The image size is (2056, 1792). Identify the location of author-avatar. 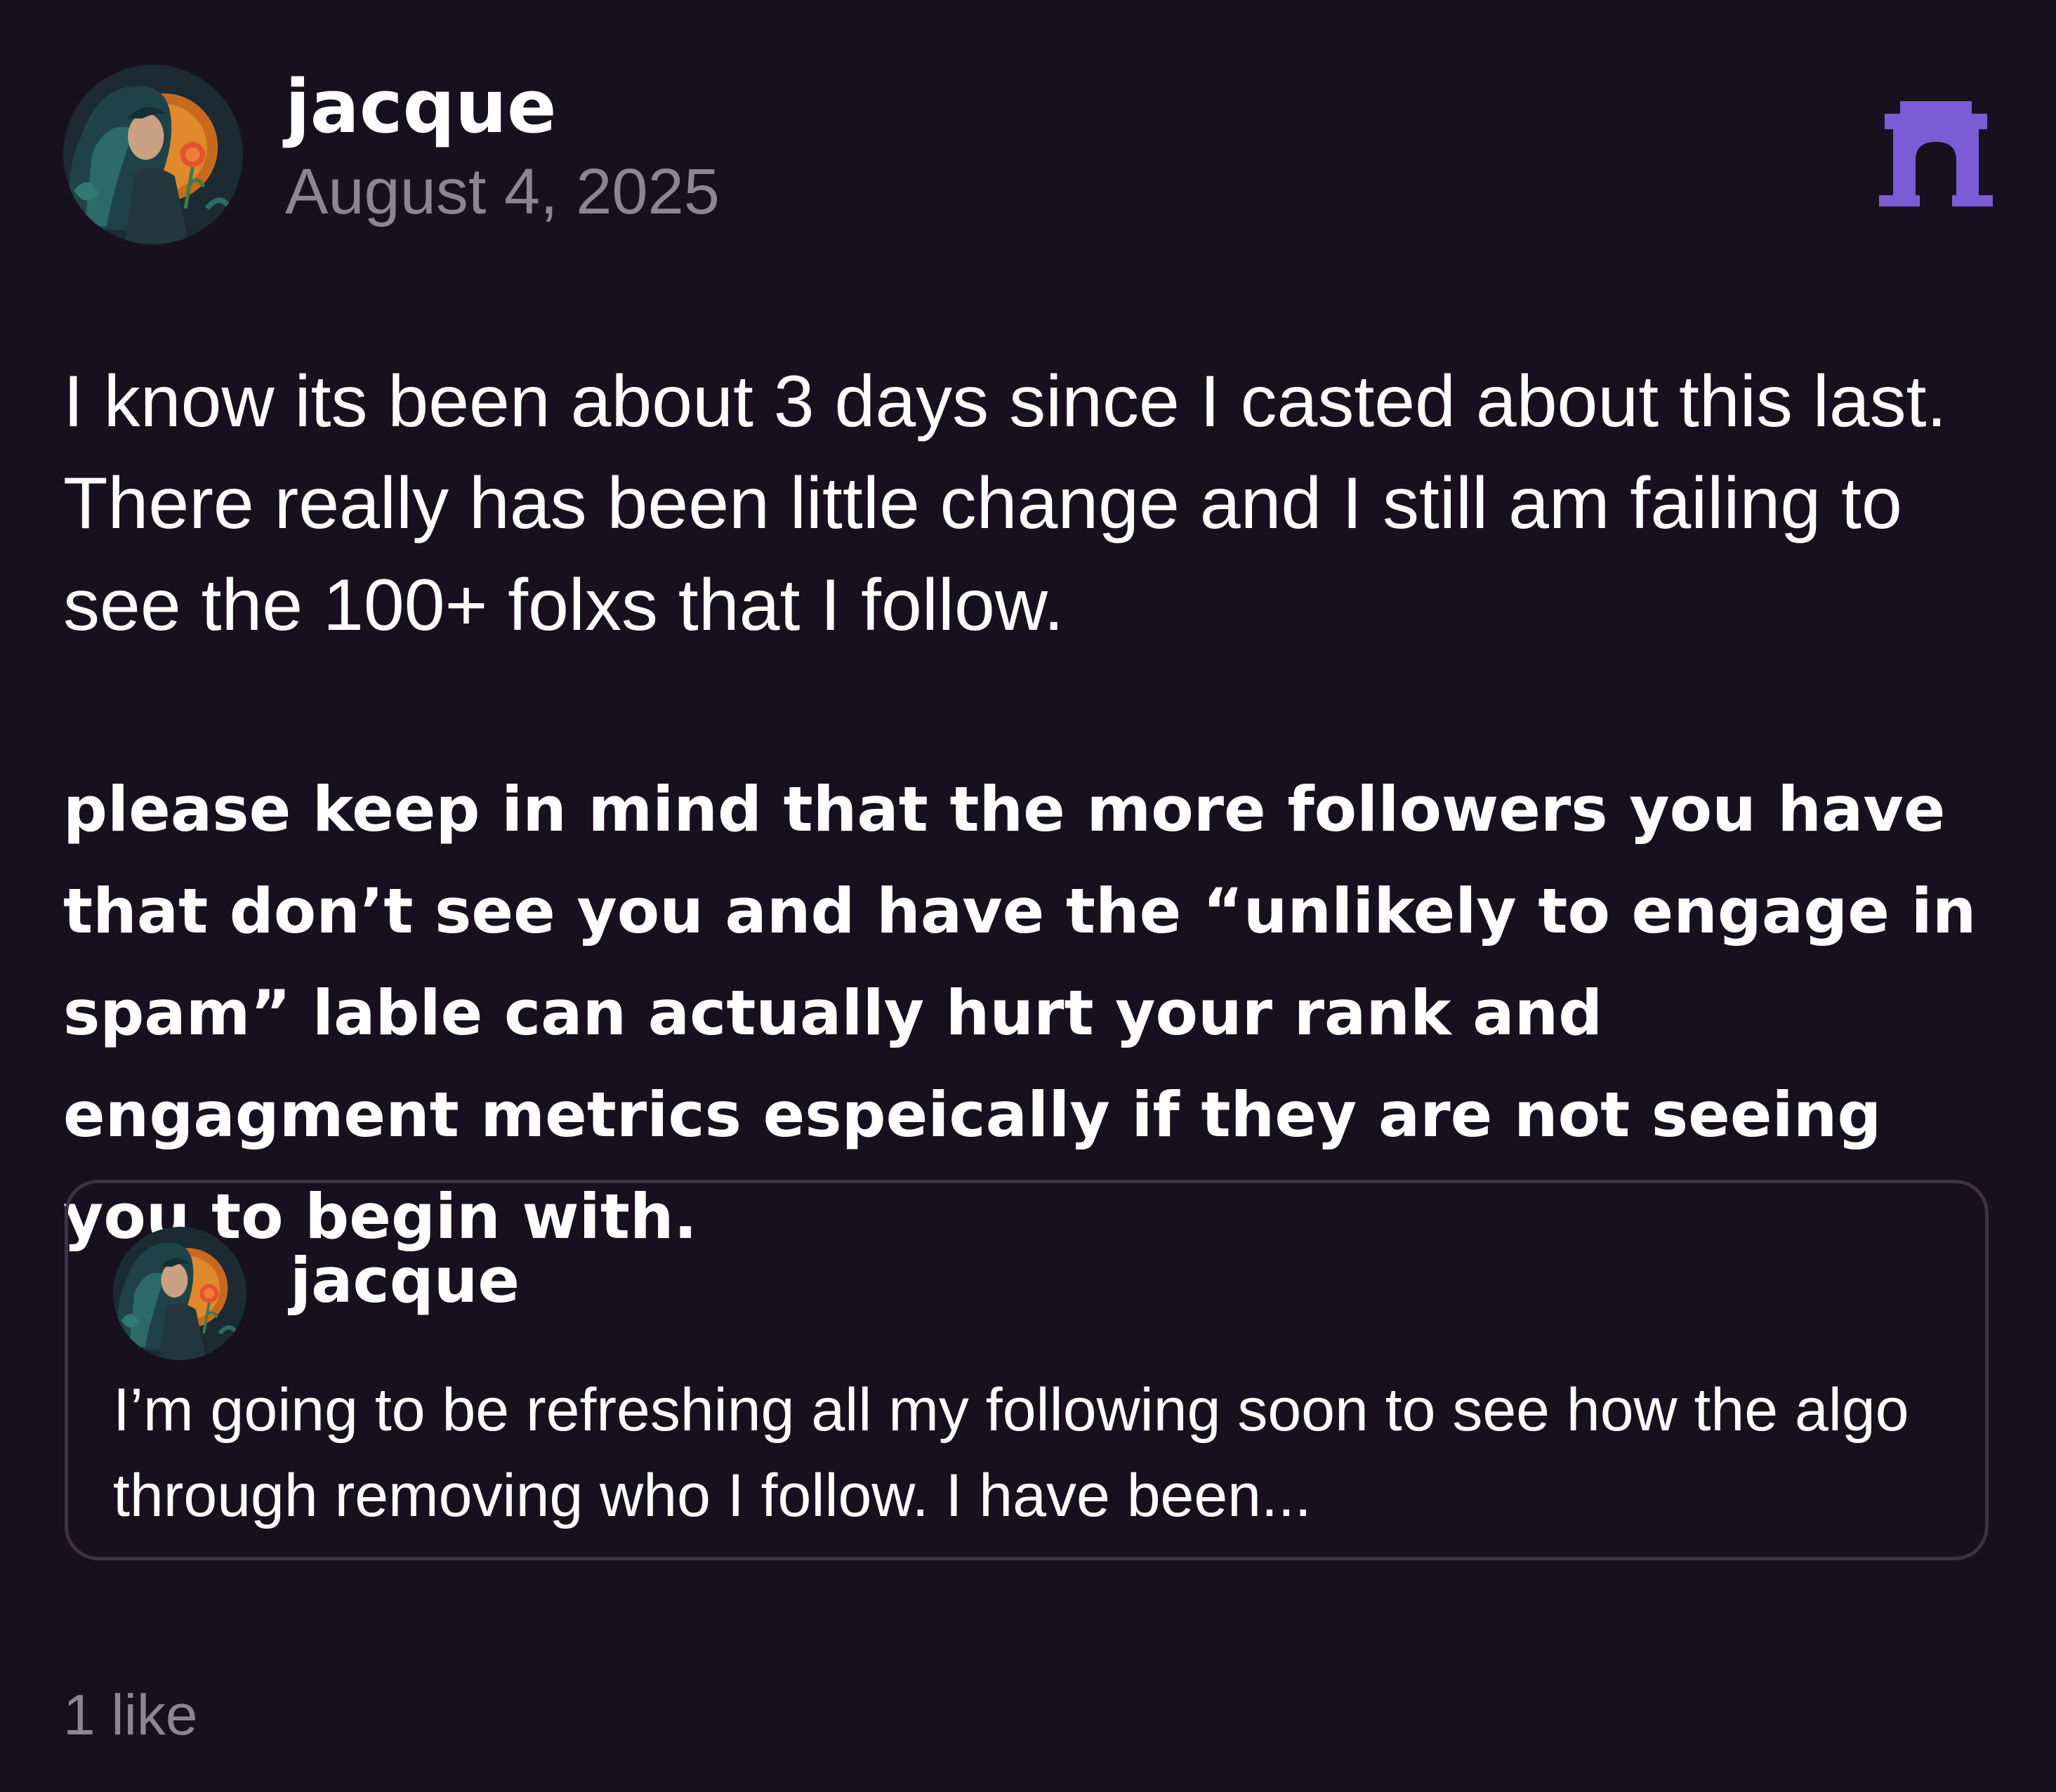
(153, 154).